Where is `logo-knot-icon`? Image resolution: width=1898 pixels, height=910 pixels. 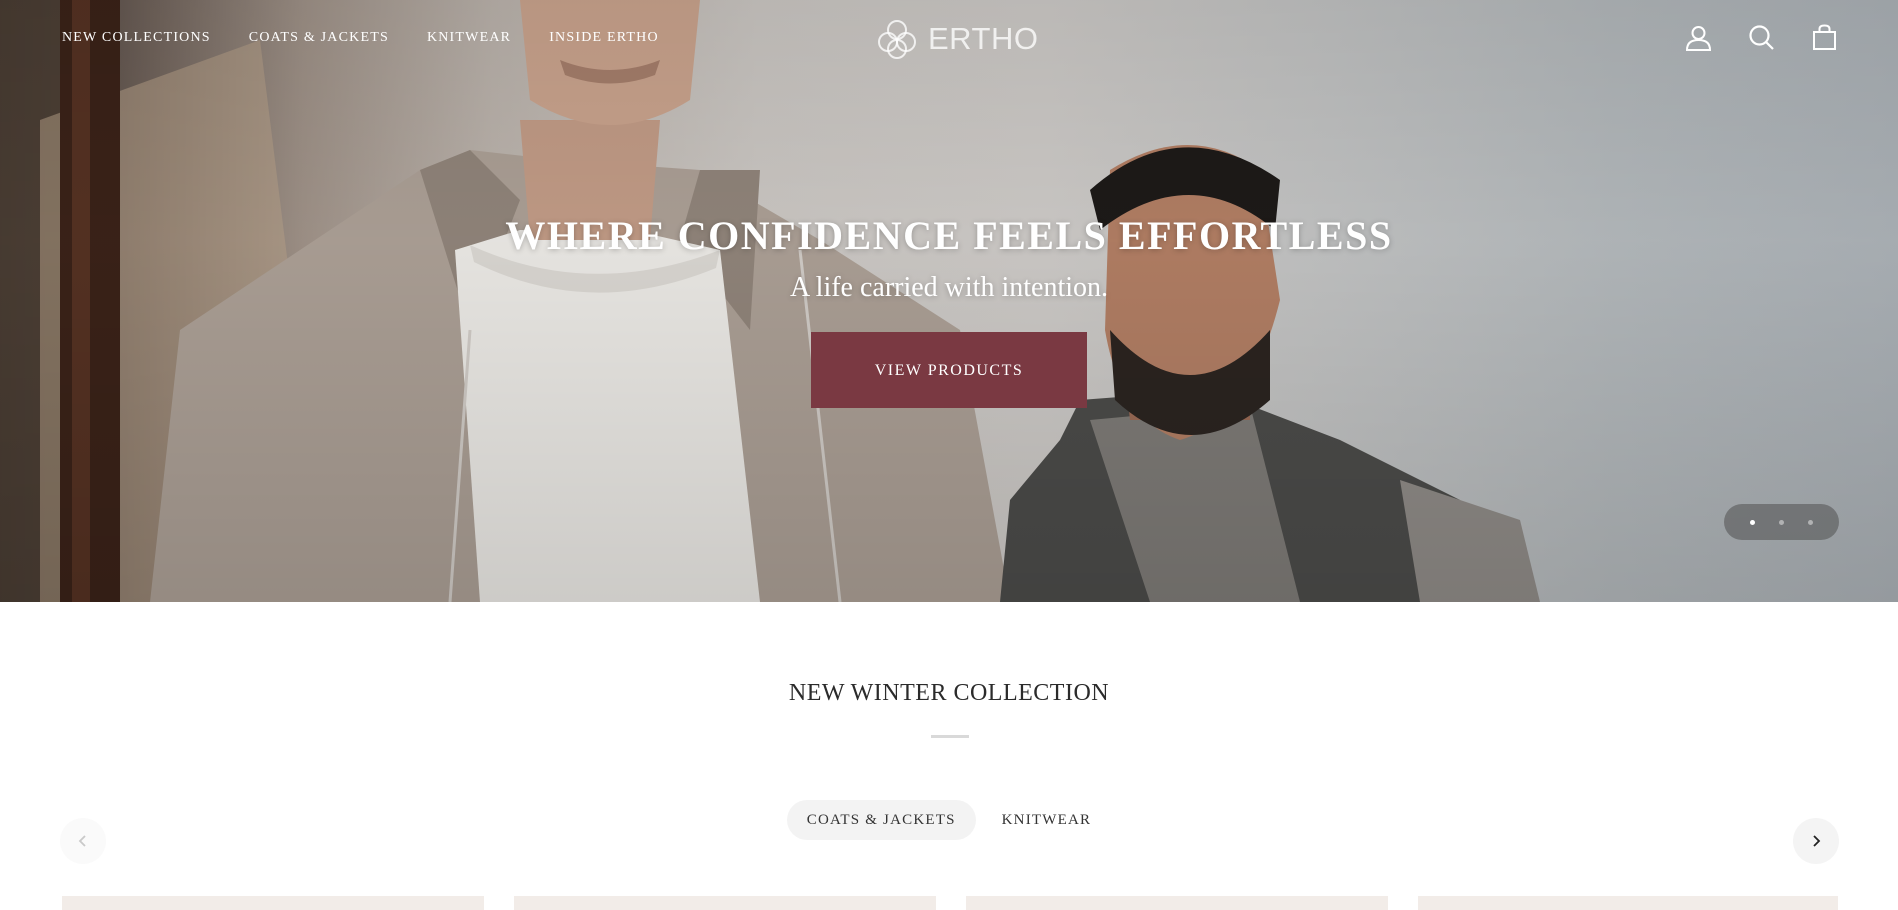 logo-knot-icon is located at coordinates (897, 39).